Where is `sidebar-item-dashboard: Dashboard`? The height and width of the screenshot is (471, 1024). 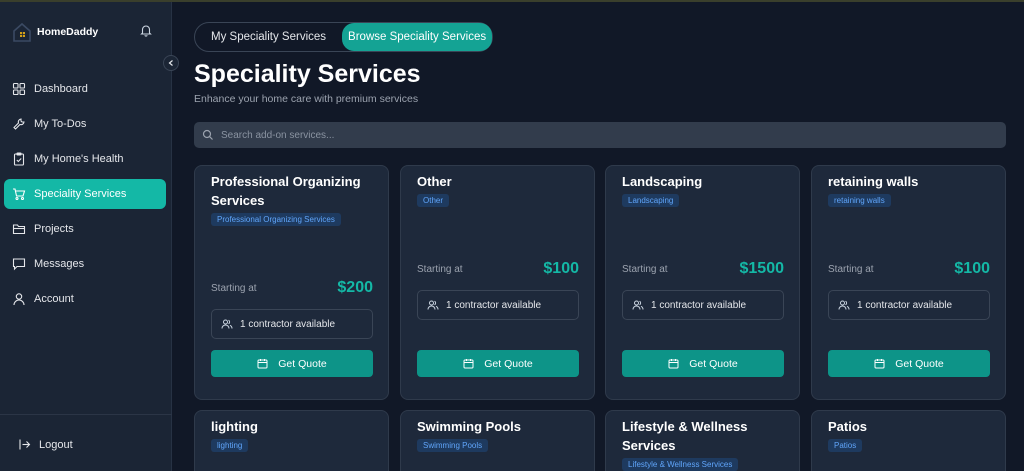
sidebar-item-dashboard: Dashboard is located at coordinates (85, 89).